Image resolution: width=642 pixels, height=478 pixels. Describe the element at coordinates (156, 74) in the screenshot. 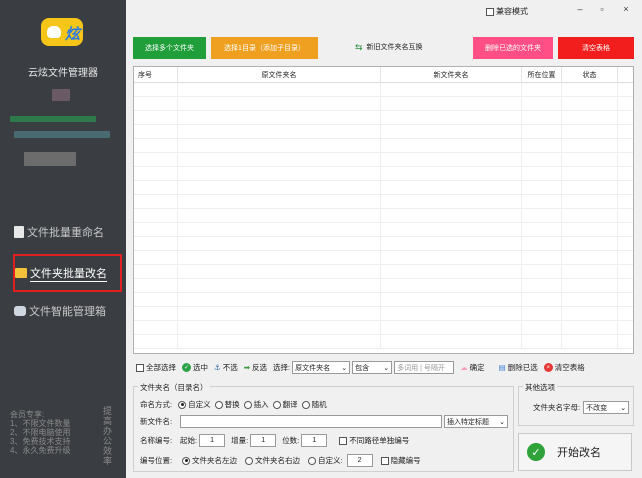

I see `col-index: 序号` at that location.